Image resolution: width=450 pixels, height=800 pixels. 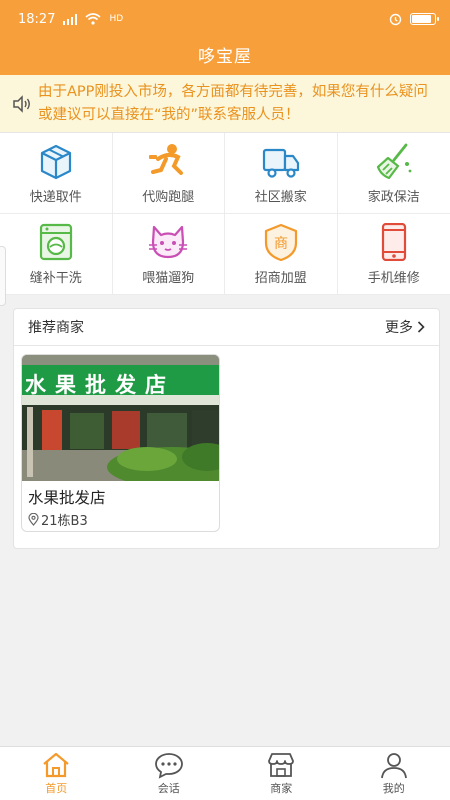 I want to click on status-time: 18:27, so click(x=37, y=19).